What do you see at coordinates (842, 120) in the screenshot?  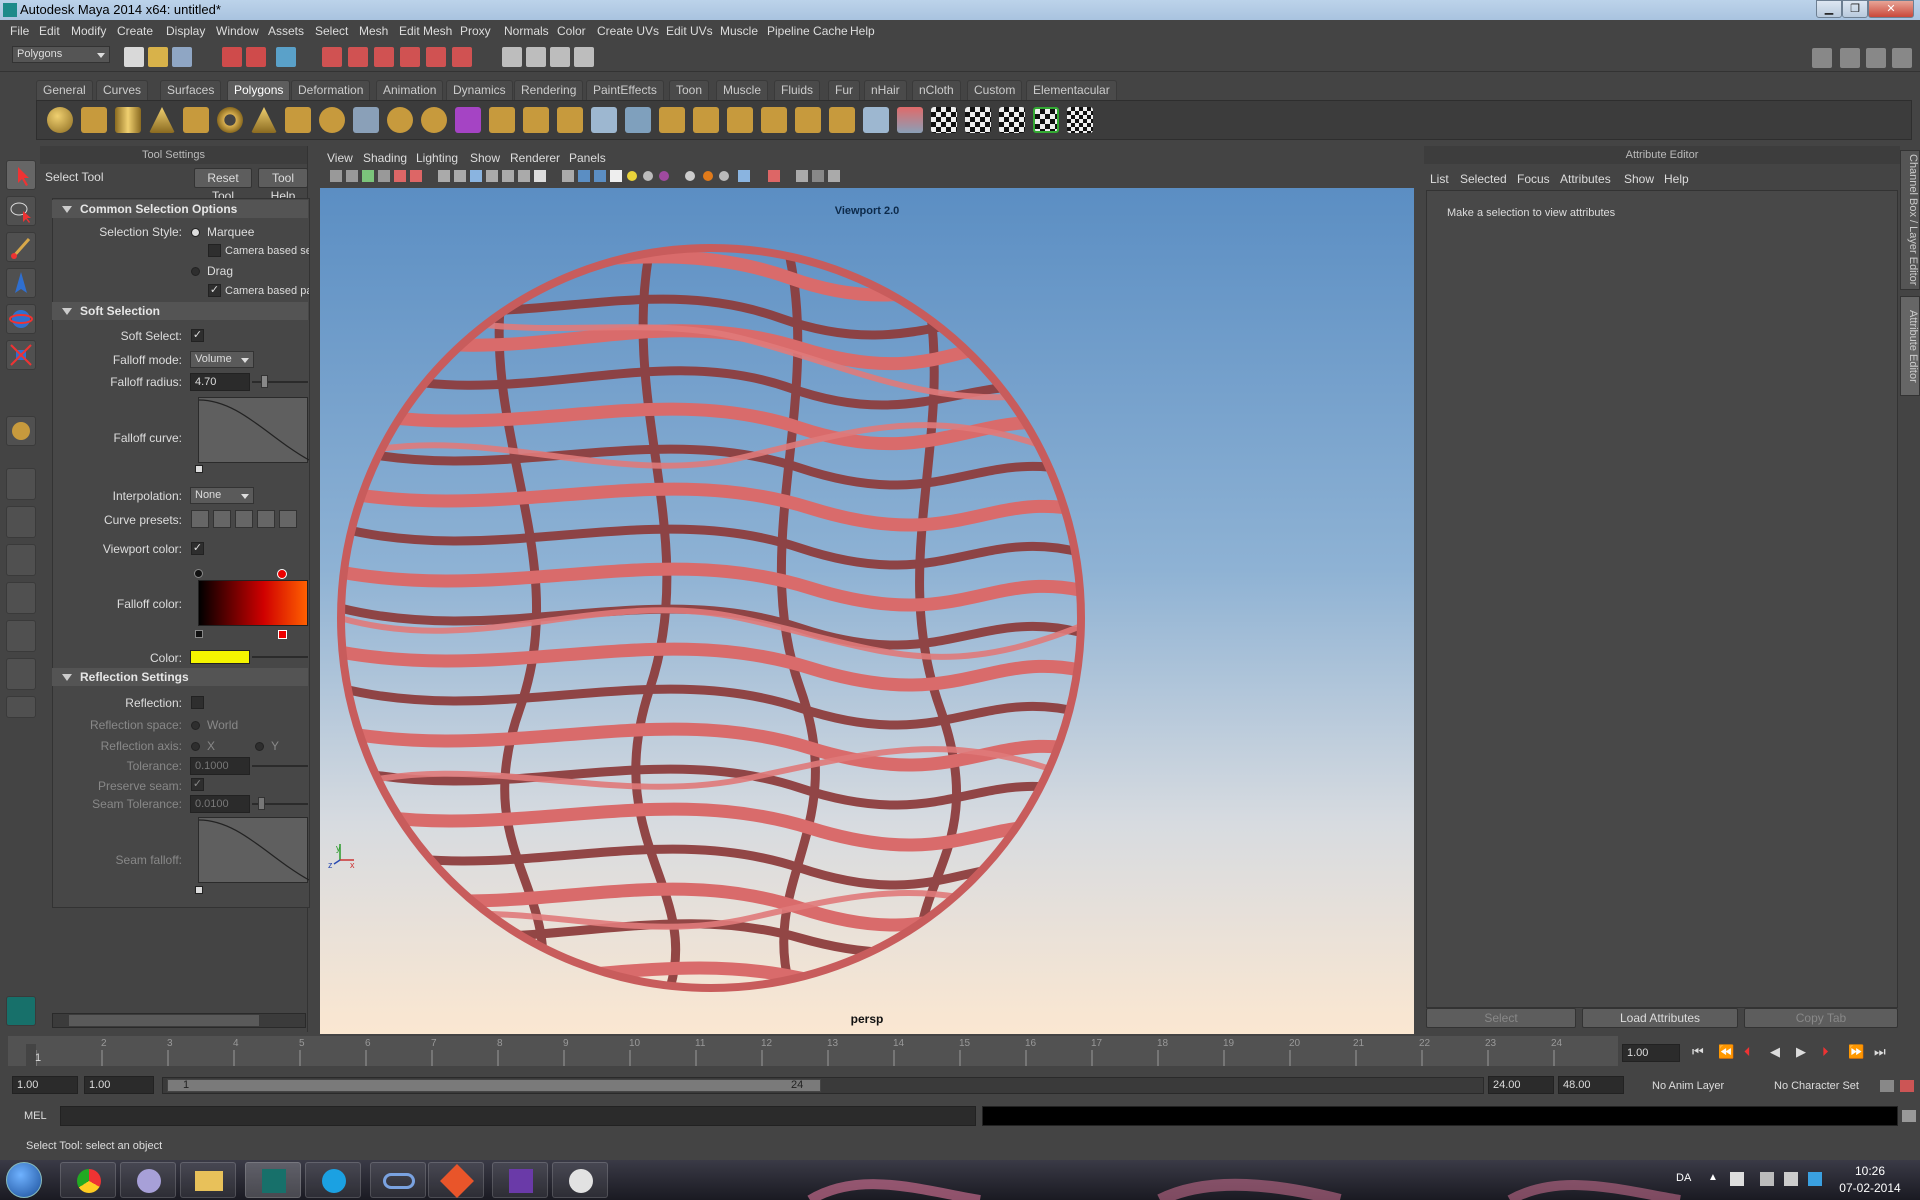 I see `planar-mapping-icon` at bounding box center [842, 120].